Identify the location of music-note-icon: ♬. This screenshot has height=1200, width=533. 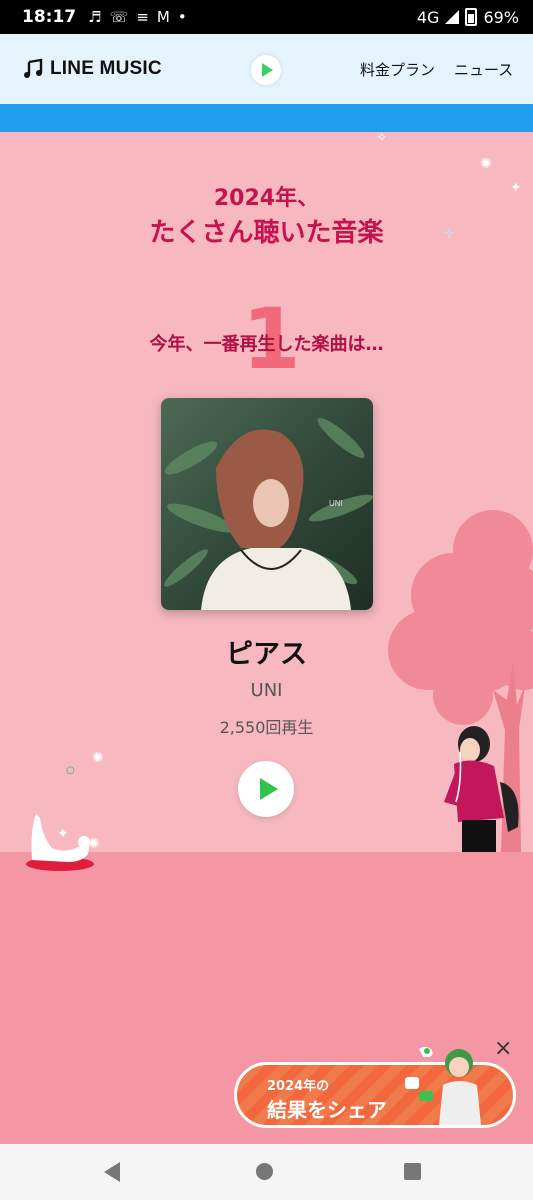
(95, 17).